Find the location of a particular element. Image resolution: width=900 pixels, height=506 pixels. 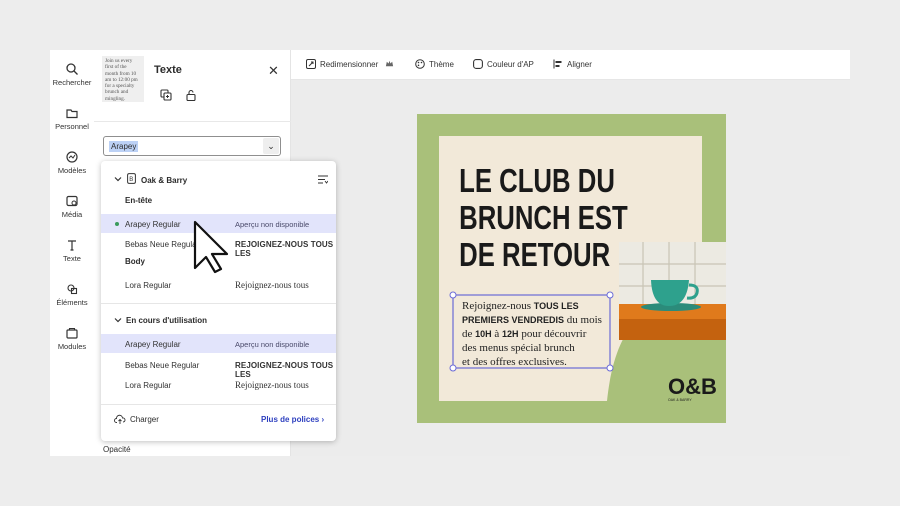

media-icon is located at coordinates (72, 201).